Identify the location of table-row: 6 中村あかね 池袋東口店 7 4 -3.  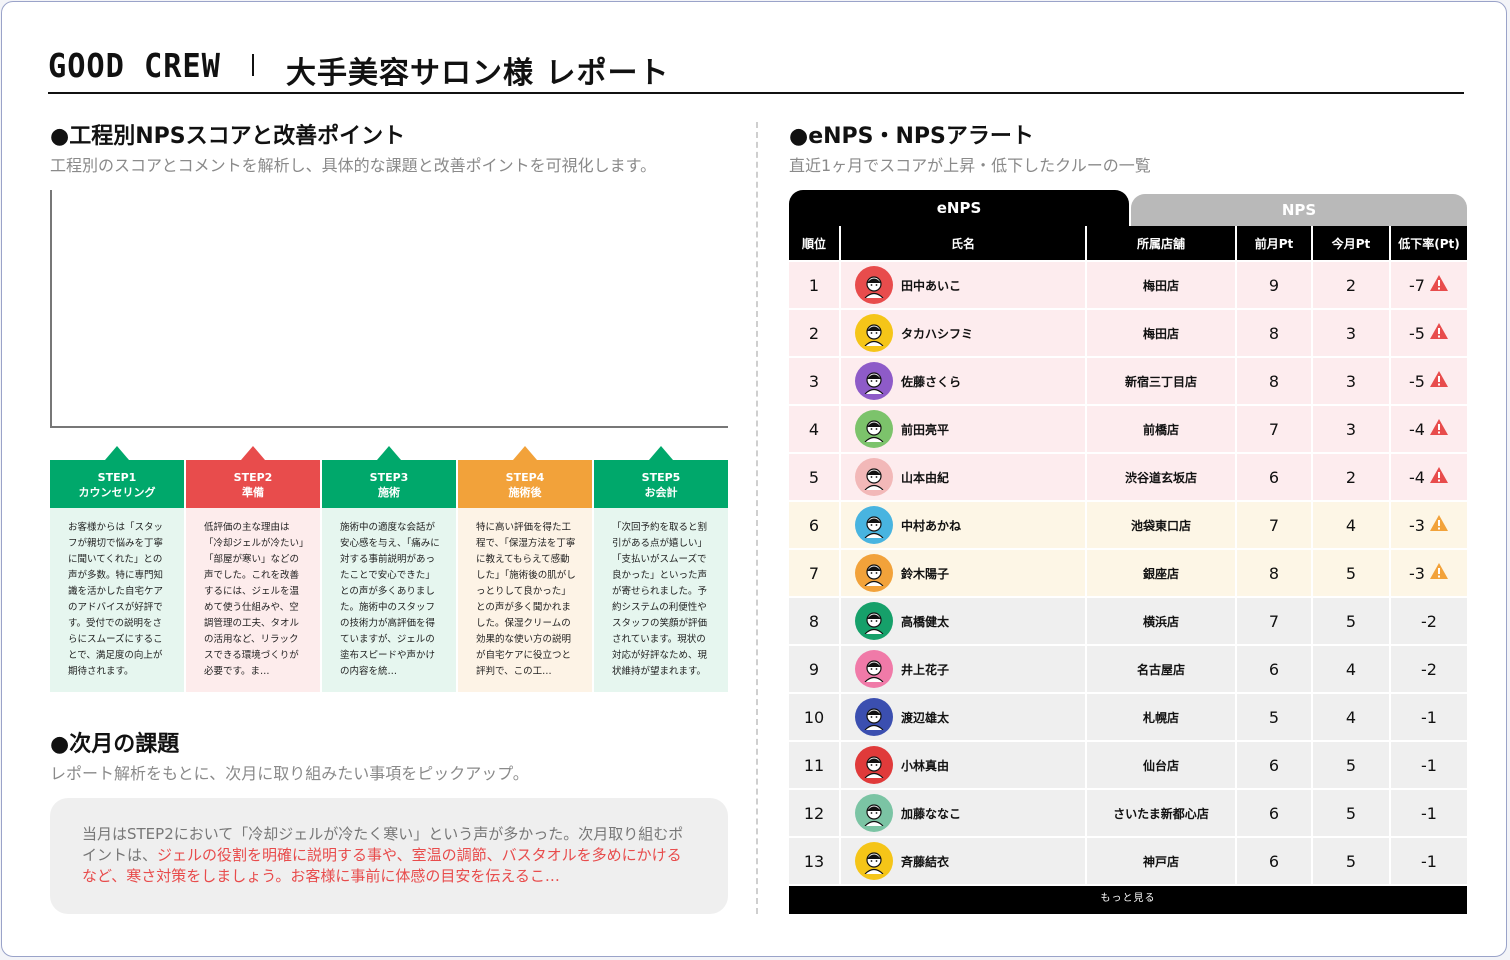
(1128, 525).